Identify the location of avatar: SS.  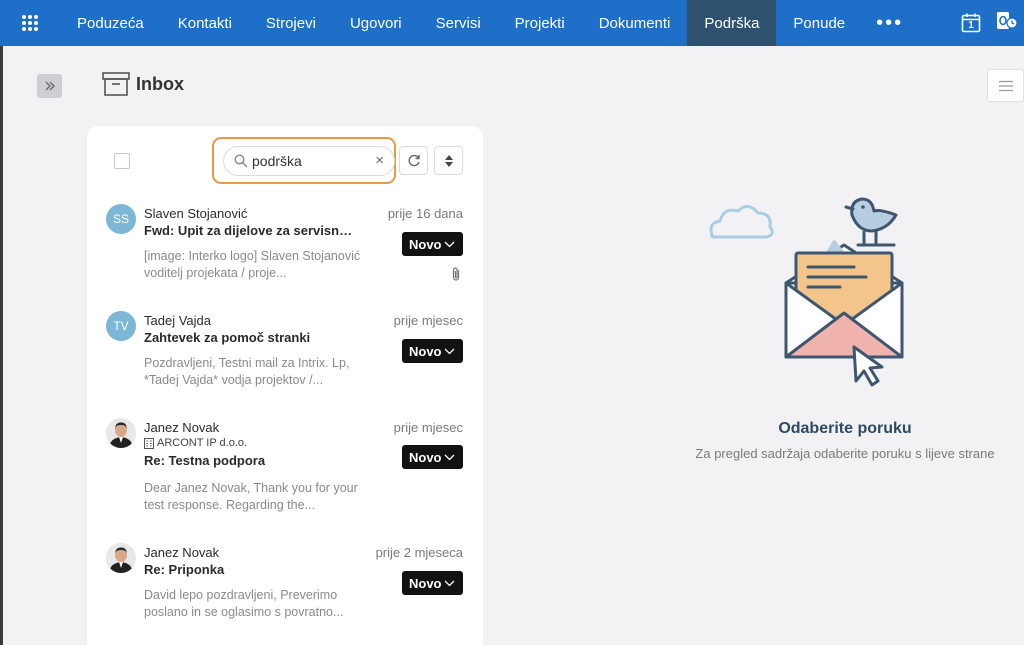
(121, 219).